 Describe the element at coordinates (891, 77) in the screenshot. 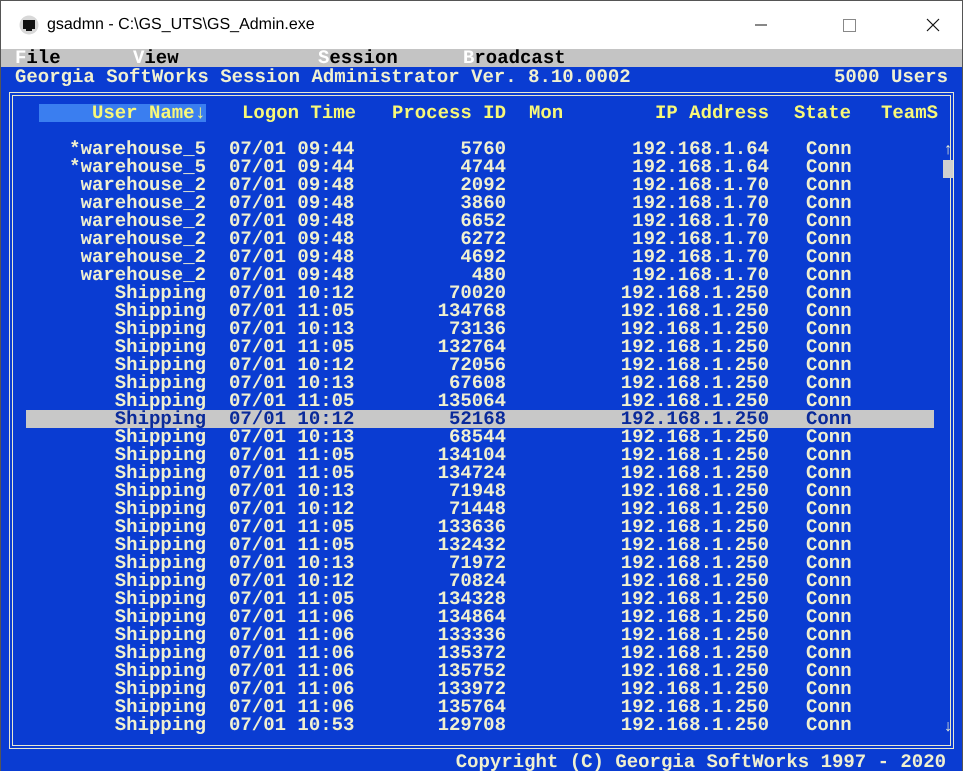

I see `user-count: 5000 Users` at that location.